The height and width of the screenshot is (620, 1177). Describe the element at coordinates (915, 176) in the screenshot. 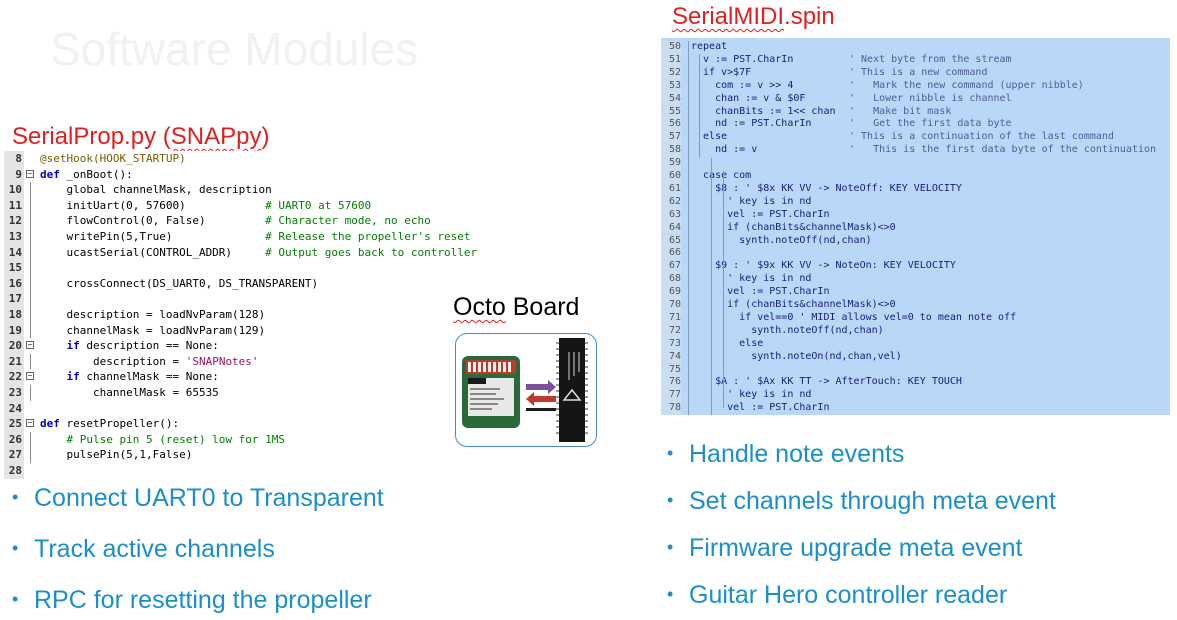

I see `code-line: 60 case com` at that location.